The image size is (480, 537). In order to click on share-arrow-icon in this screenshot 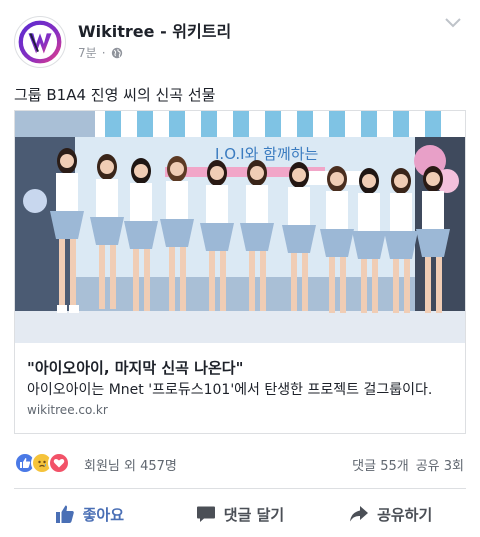, I will do `click(359, 514)`.